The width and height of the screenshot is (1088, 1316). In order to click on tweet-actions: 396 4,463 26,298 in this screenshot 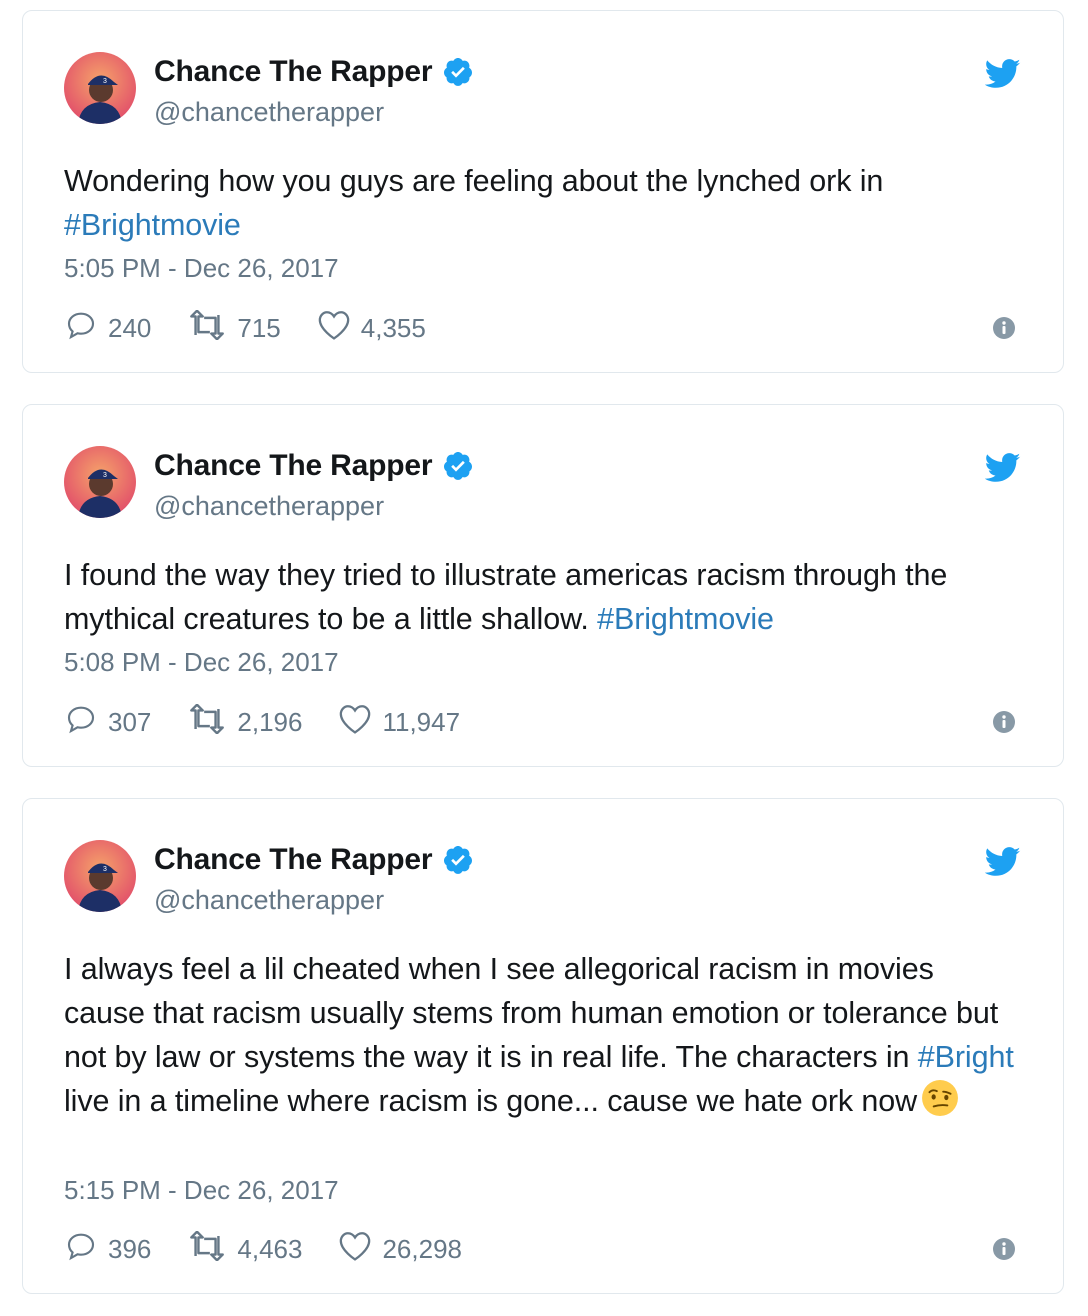, I will do `click(281, 1249)`.